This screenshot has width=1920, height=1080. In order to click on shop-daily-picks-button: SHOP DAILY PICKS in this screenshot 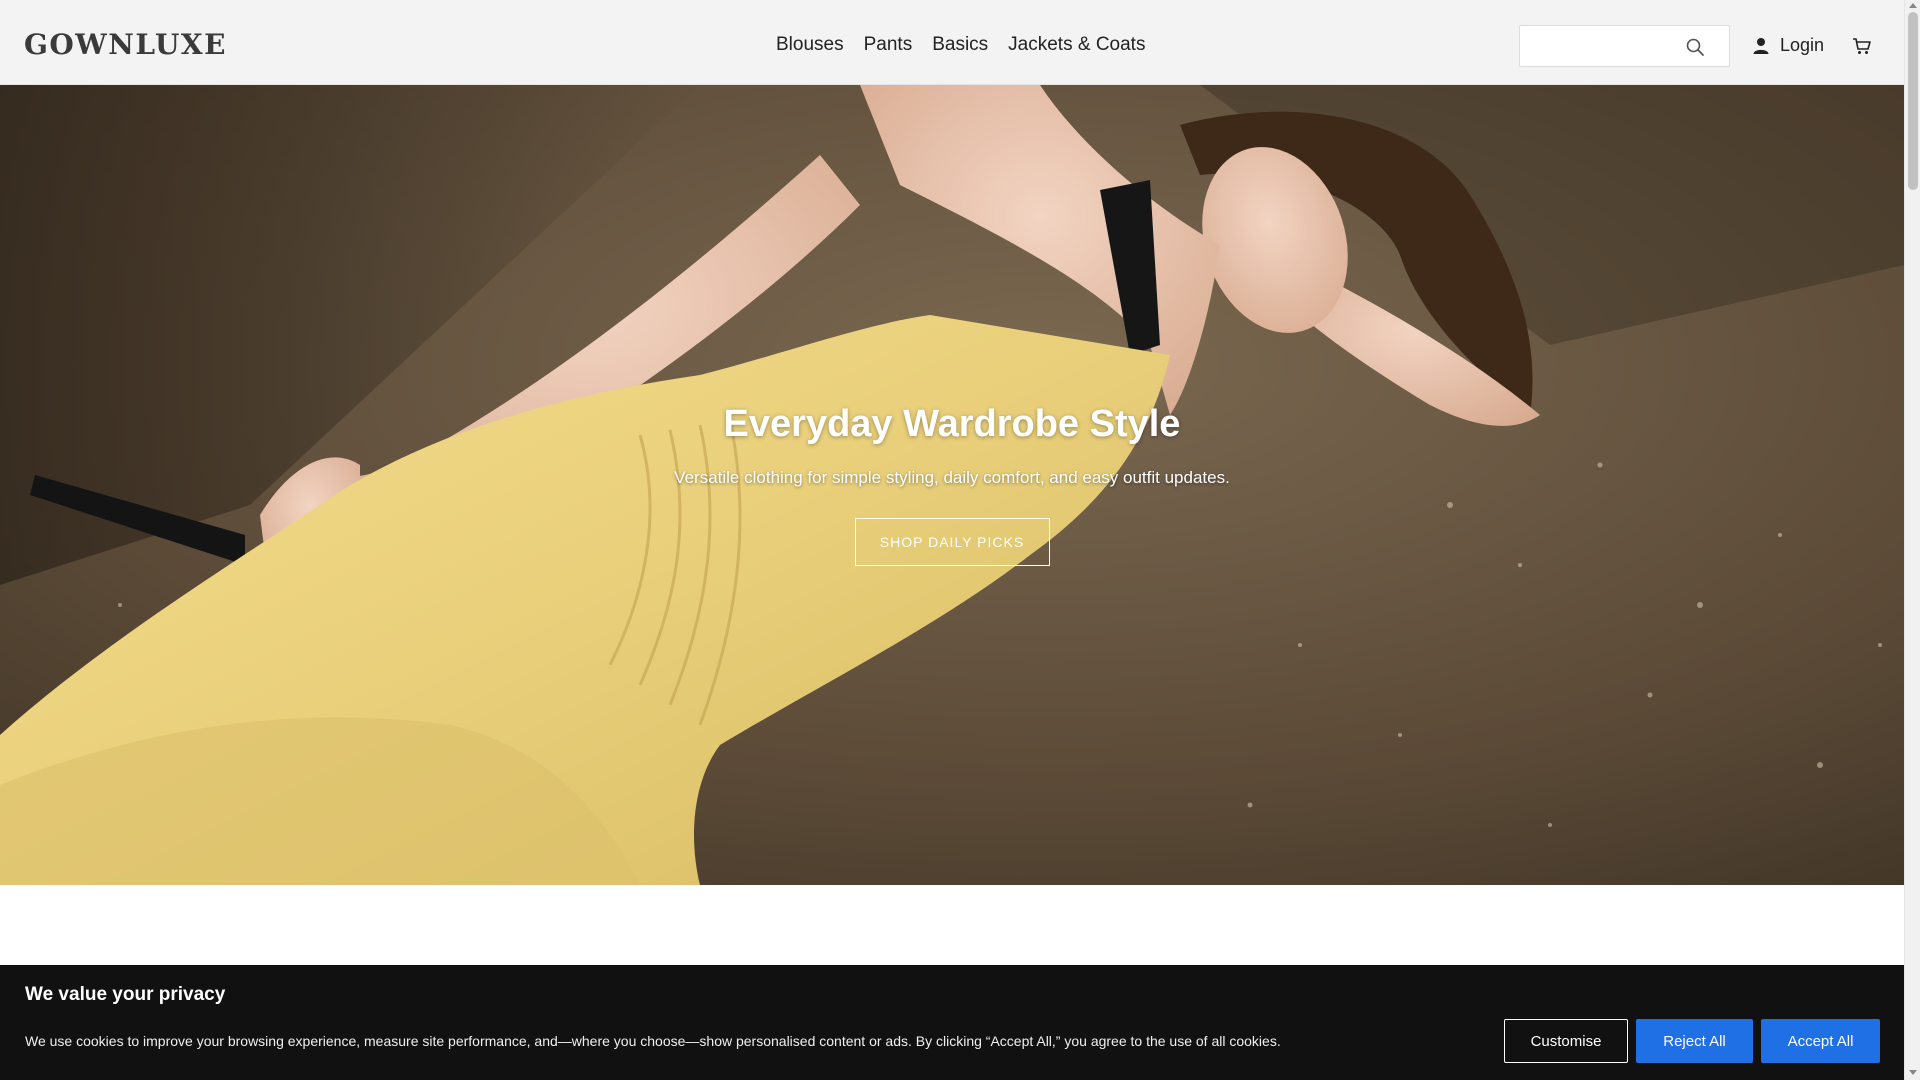, I will do `click(952, 542)`.